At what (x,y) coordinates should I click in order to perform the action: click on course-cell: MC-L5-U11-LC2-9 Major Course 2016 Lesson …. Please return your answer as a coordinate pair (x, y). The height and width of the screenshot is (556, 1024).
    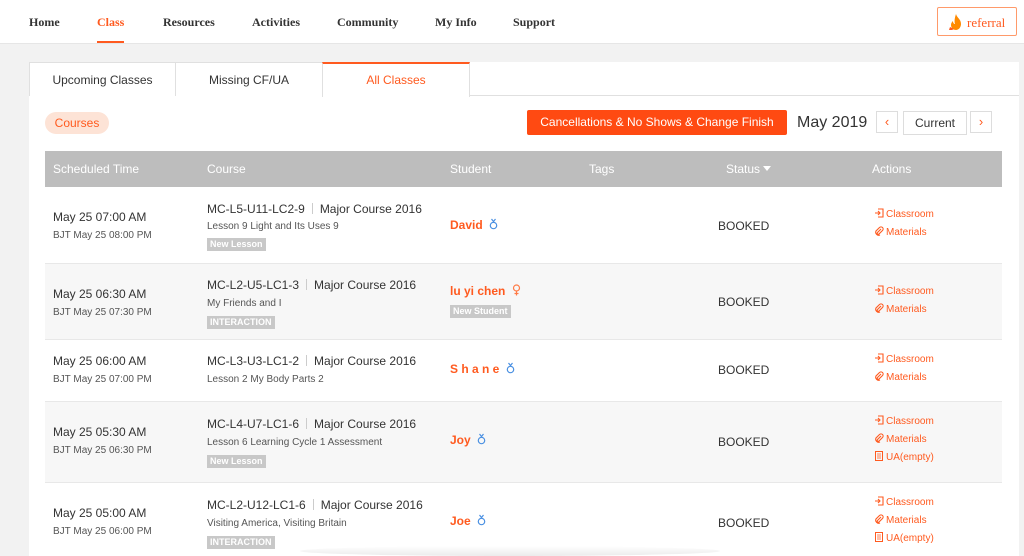
    Looking at the image, I should click on (314, 226).